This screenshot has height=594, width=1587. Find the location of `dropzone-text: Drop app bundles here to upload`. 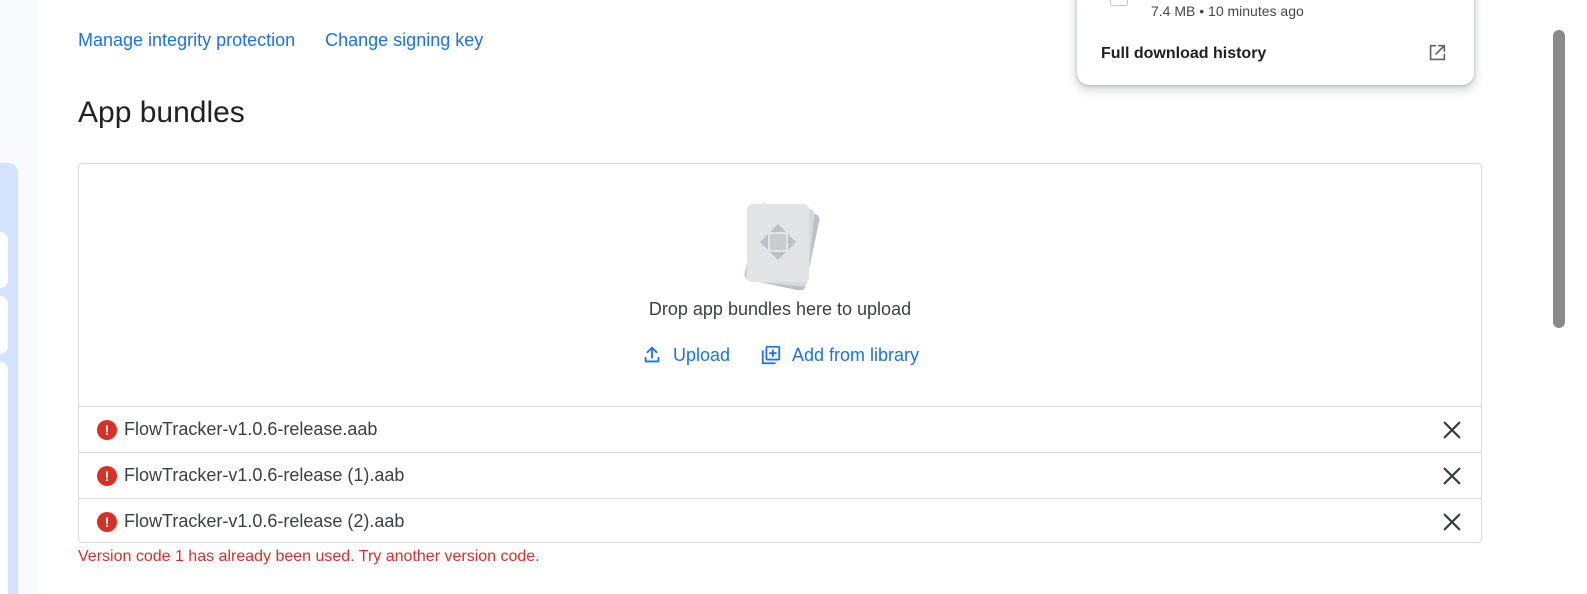

dropzone-text: Drop app bundles here to upload is located at coordinates (780, 309).